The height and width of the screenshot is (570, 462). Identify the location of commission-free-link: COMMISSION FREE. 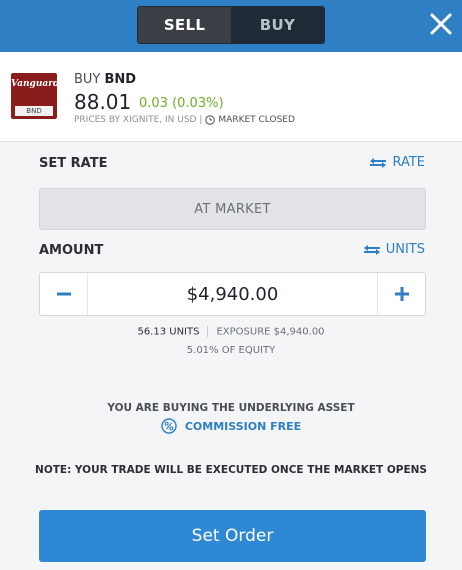
(231, 426).